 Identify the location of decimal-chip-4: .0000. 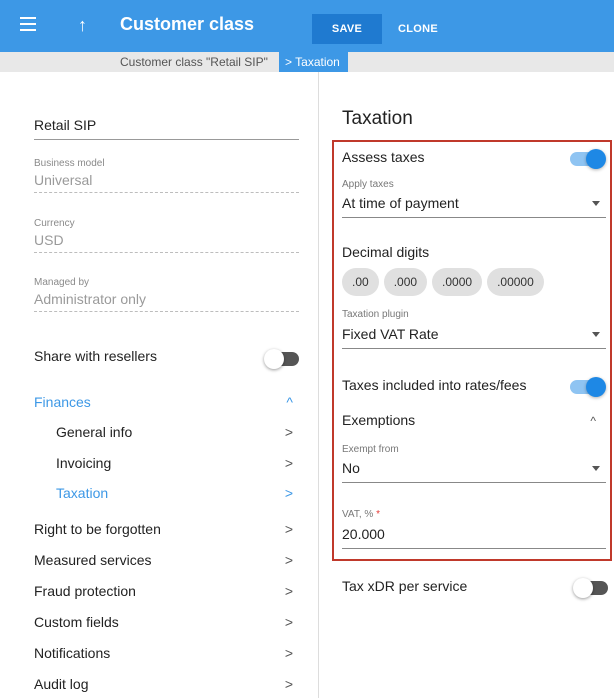
(457, 282).